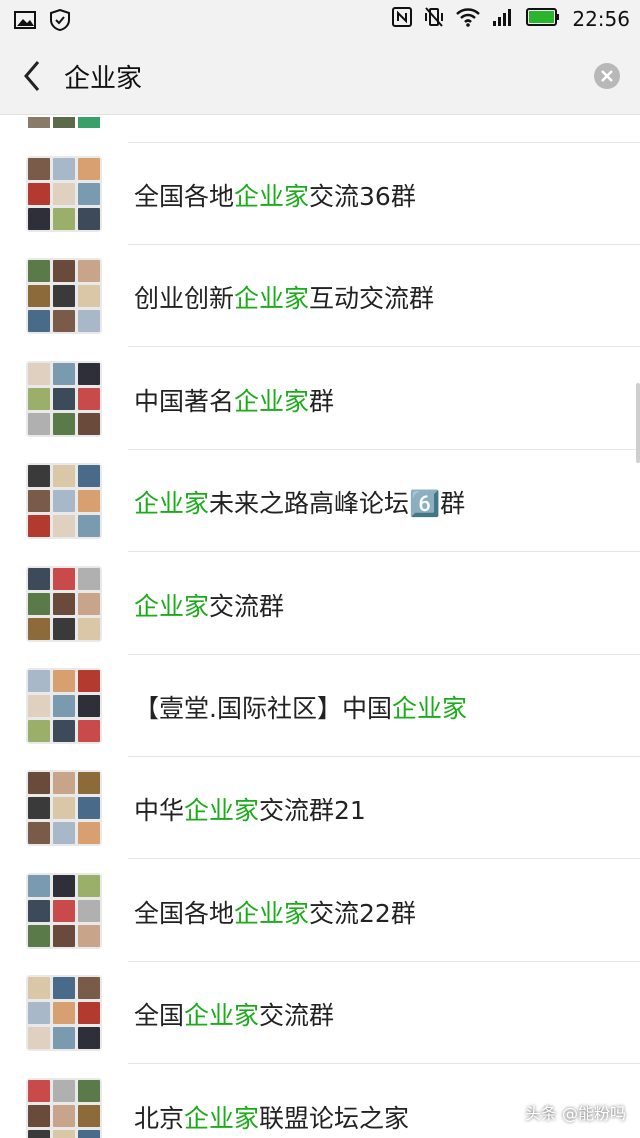 The height and width of the screenshot is (1138, 640). What do you see at coordinates (159, 1016) in the screenshot?
I see `group-name-text: 全国` at bounding box center [159, 1016].